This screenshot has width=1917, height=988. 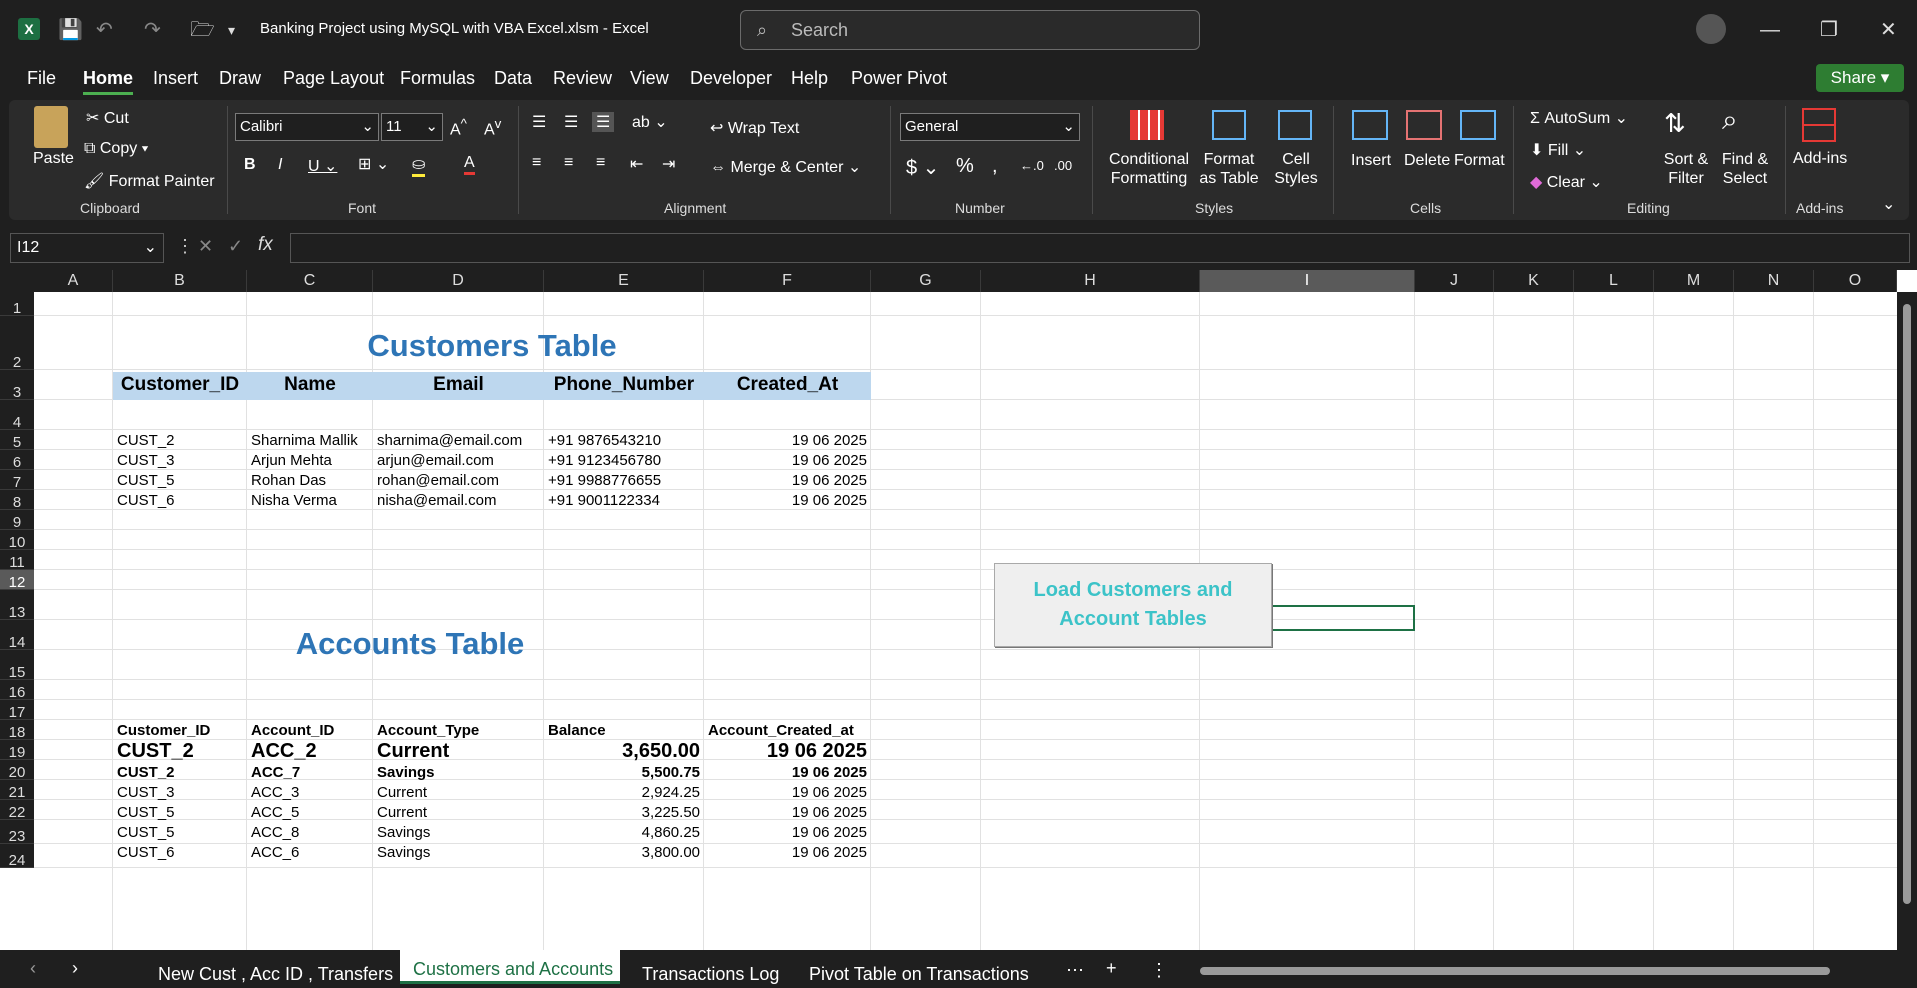 I want to click on load-customers-button: Load Customers and Account Tables, so click(x=1133, y=605).